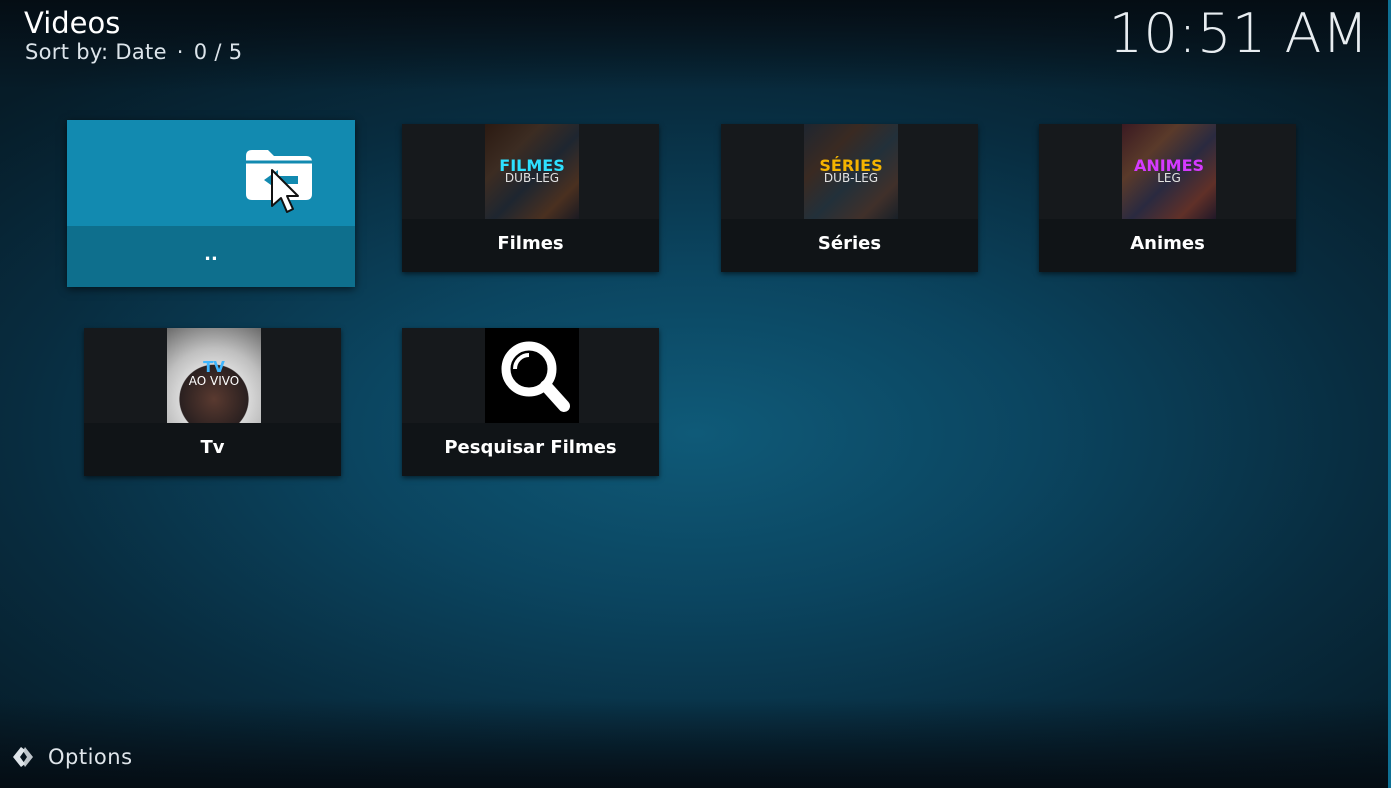 This screenshot has height=788, width=1391. I want to click on tile-label: Animes, so click(1167, 245).